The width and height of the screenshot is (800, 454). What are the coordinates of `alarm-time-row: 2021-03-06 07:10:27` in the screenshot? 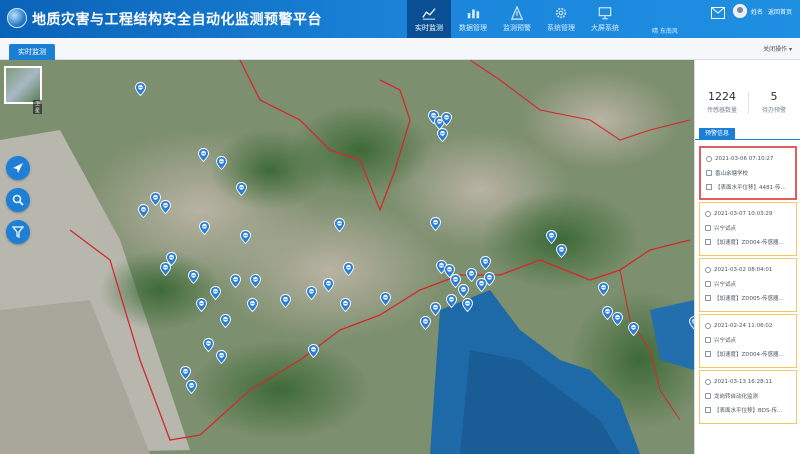 It's located at (748, 159).